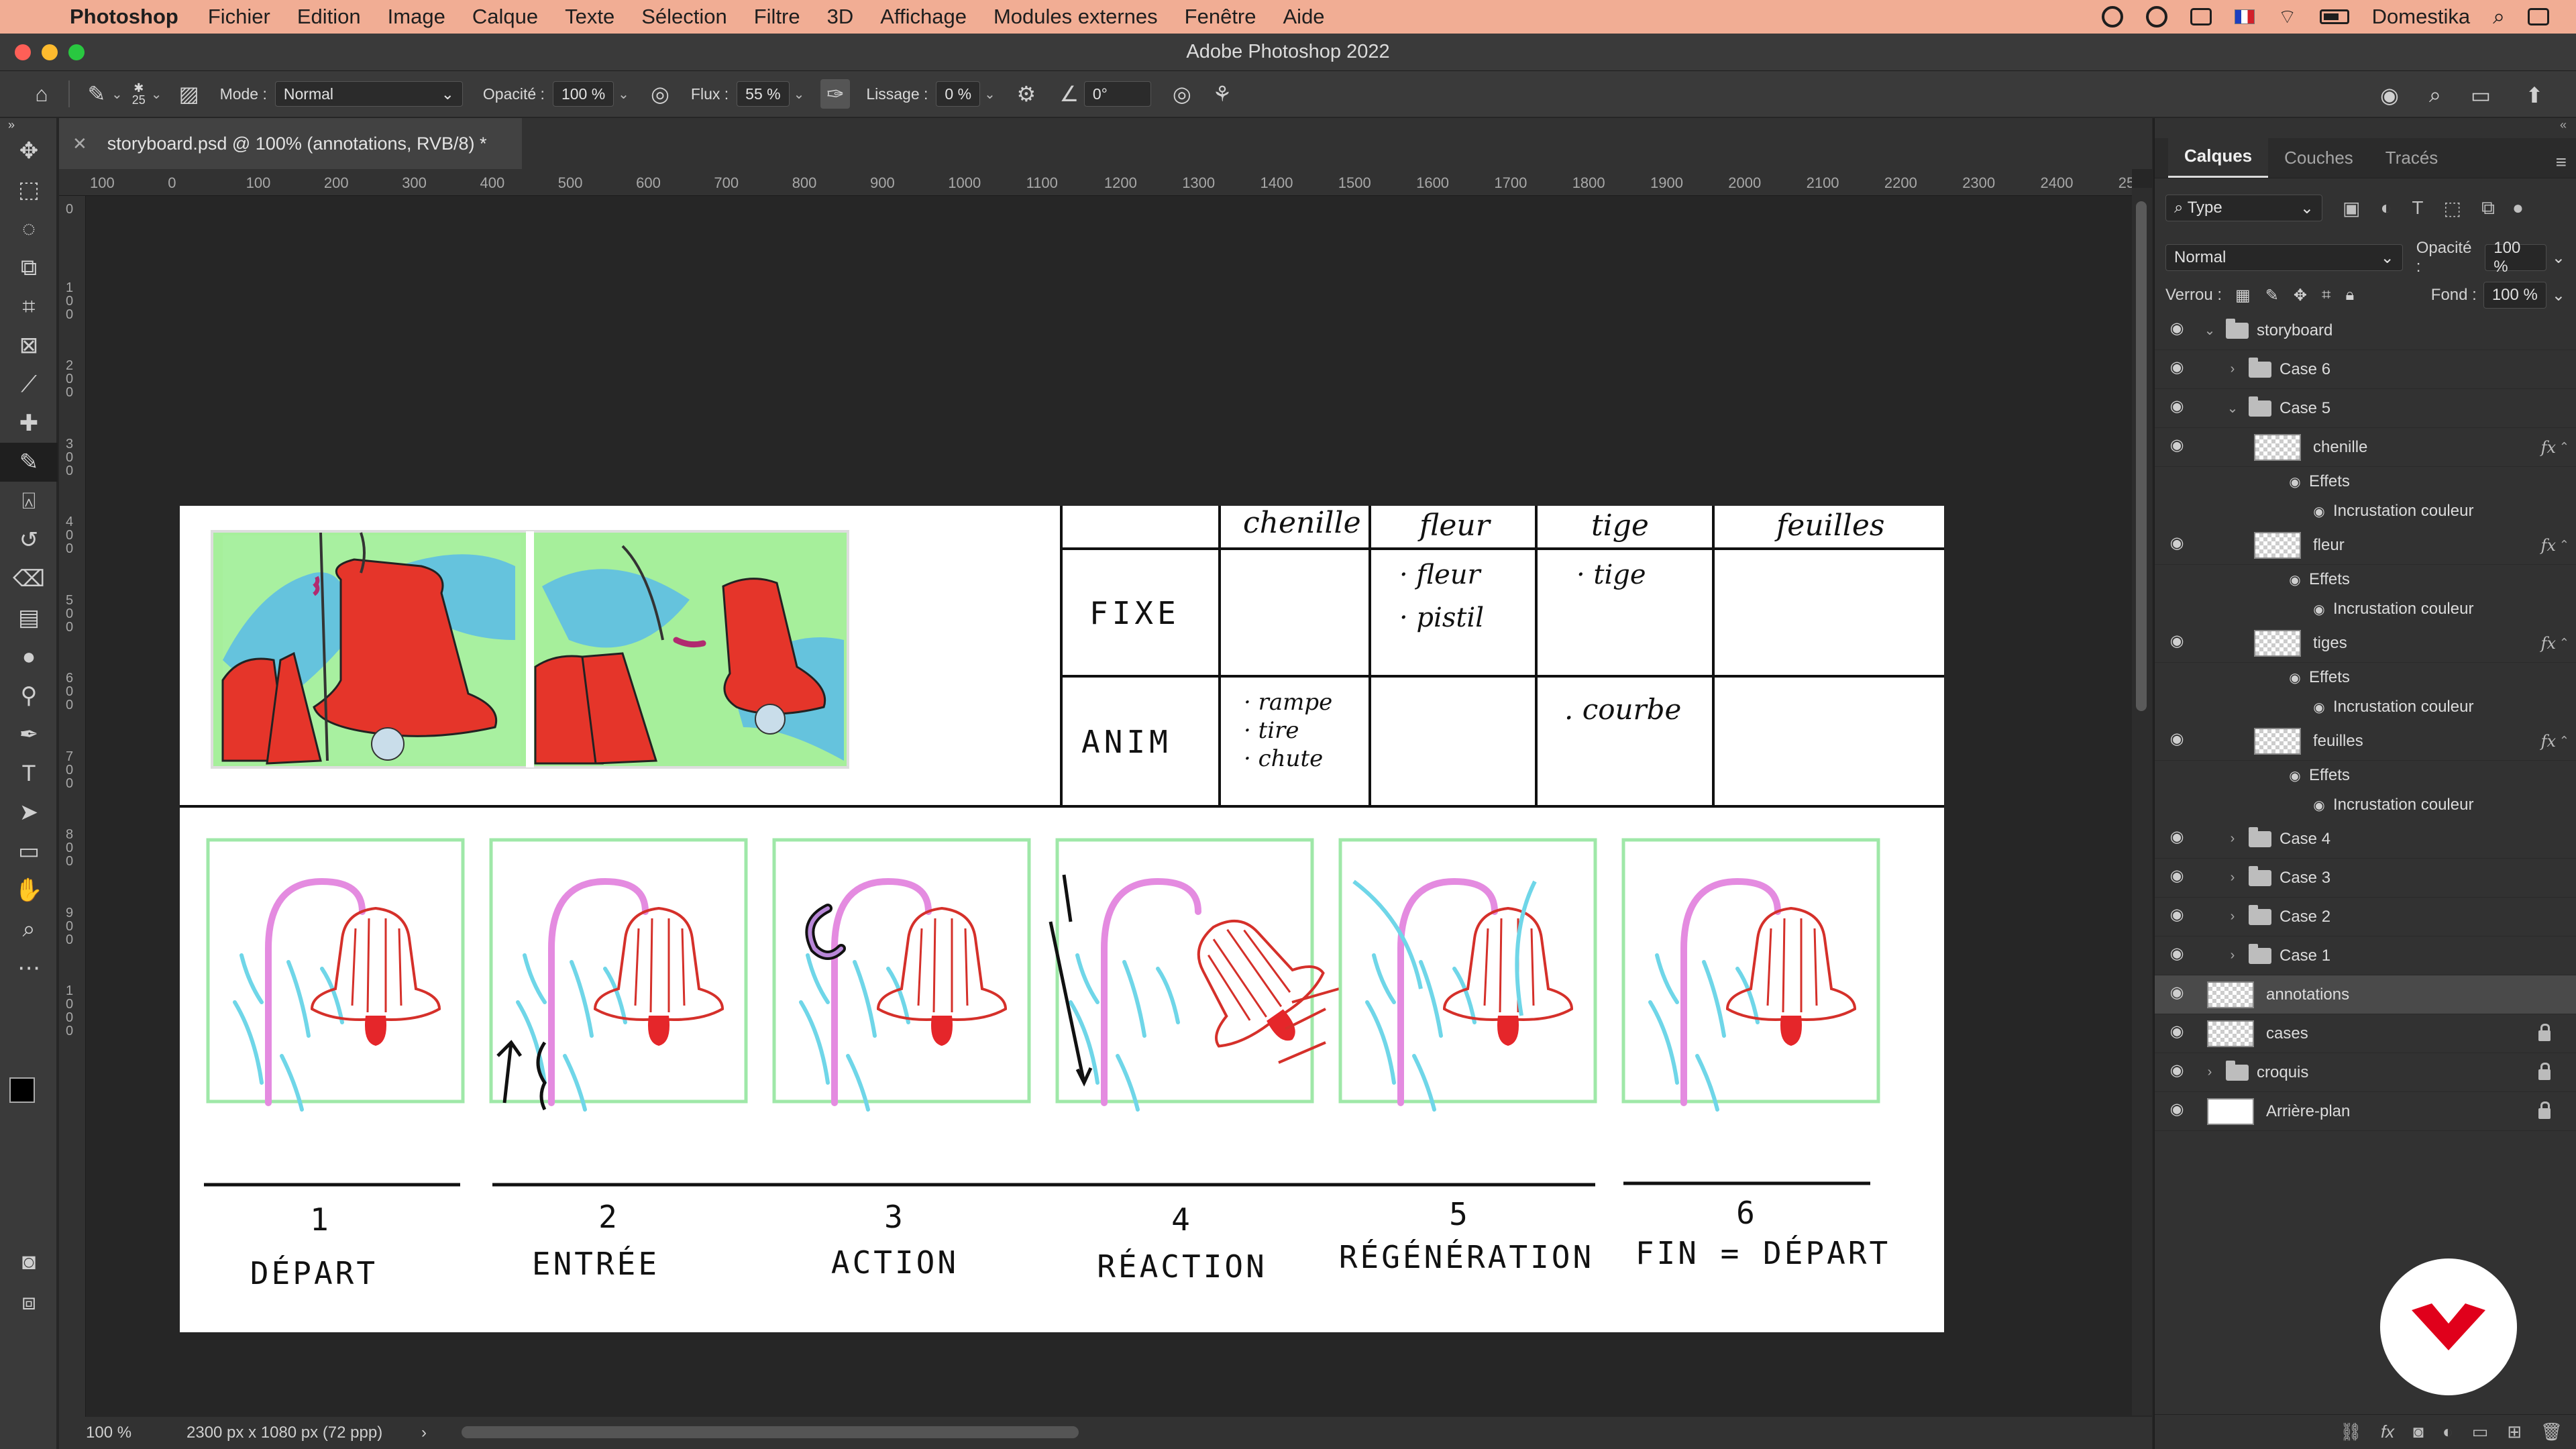 This screenshot has width=2576, height=1449. I want to click on wifi-icon: ⌔, so click(2286, 17).